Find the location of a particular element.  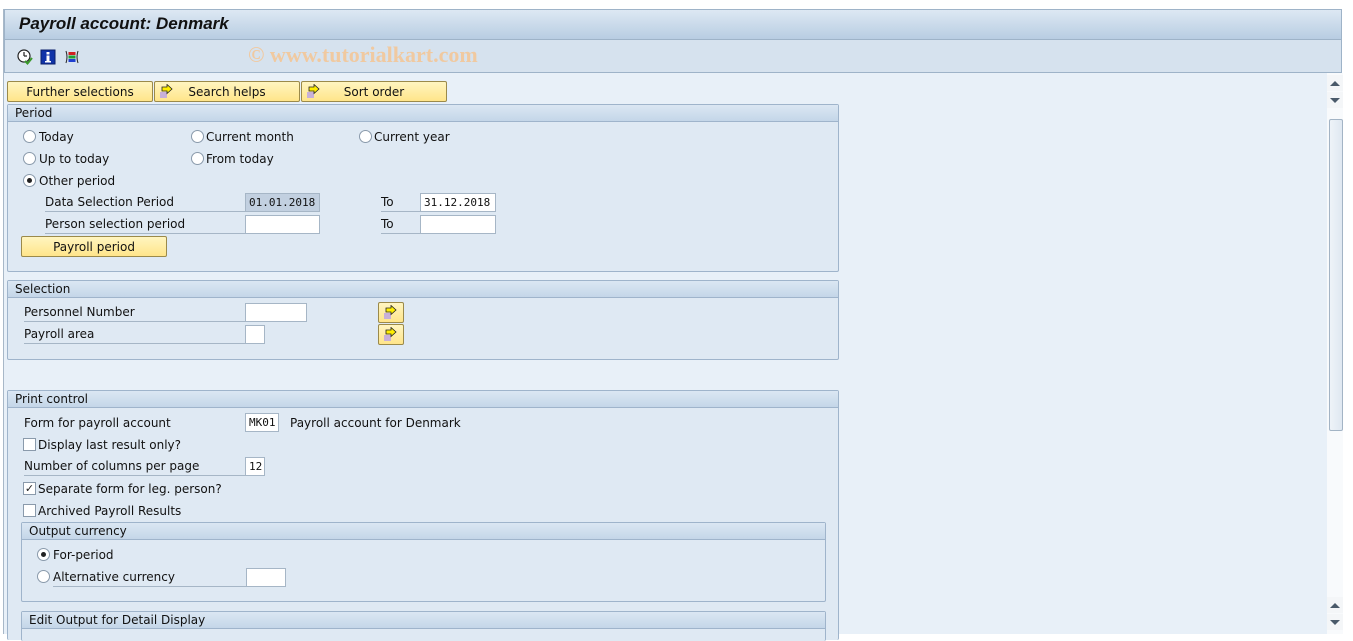

search-helps-label: Search helps is located at coordinates (227, 91).